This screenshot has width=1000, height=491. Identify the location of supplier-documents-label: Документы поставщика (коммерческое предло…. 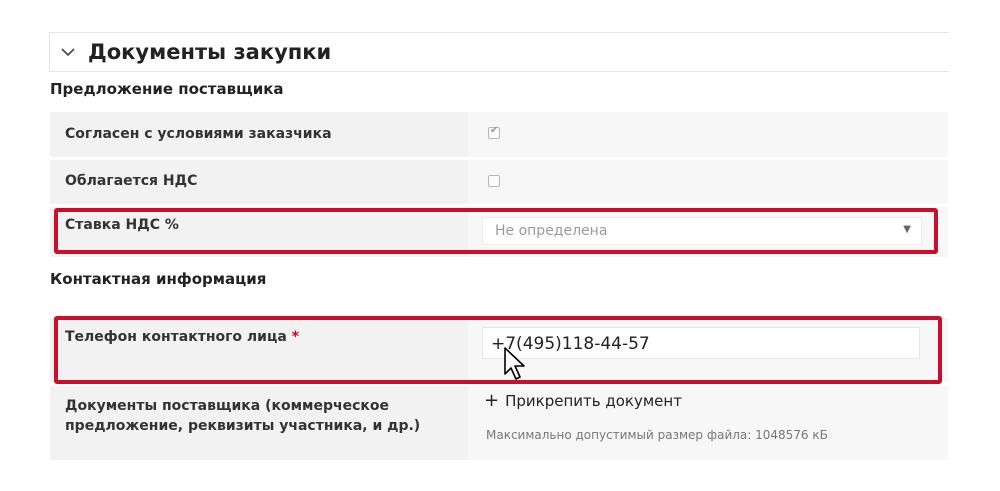
(242, 416).